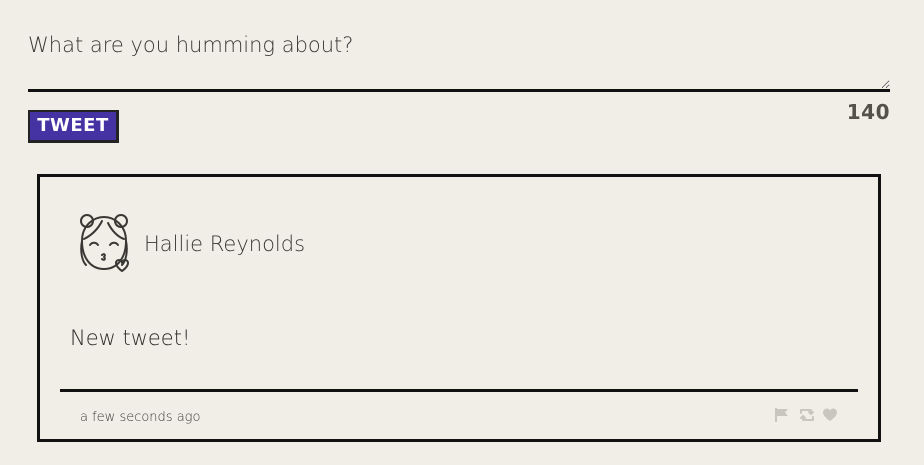 This screenshot has width=924, height=465. I want to click on tweet-text: New tweet!, so click(130, 338).